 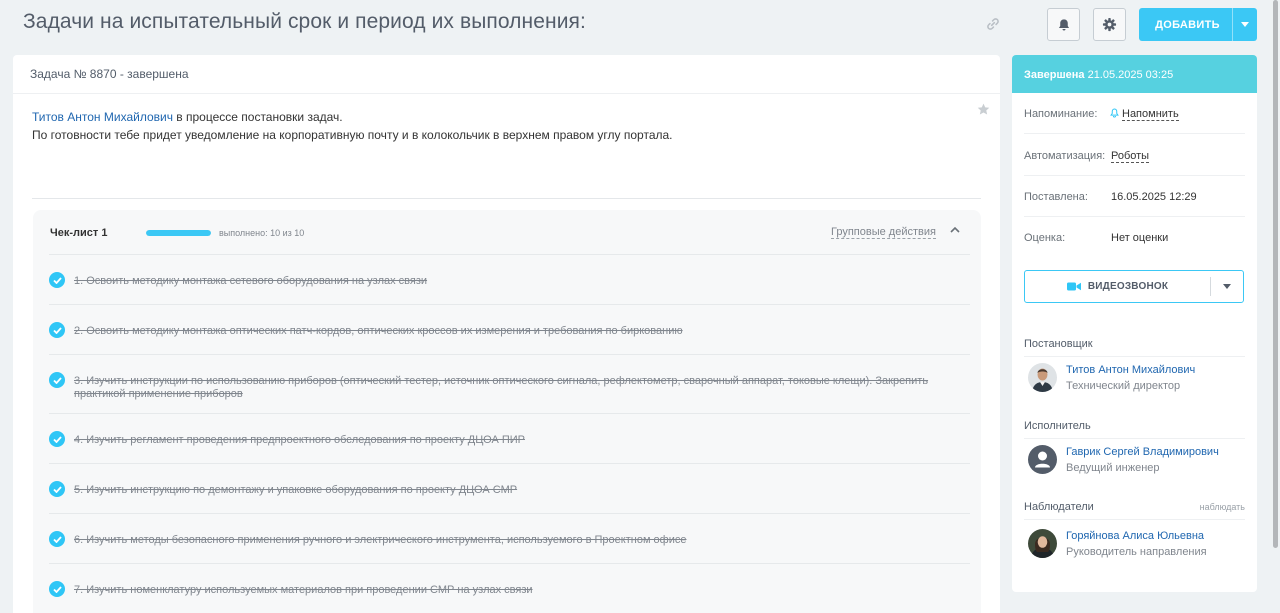 I want to click on observer-name: Горяйнова Алиса Юльевна, so click(x=1135, y=536).